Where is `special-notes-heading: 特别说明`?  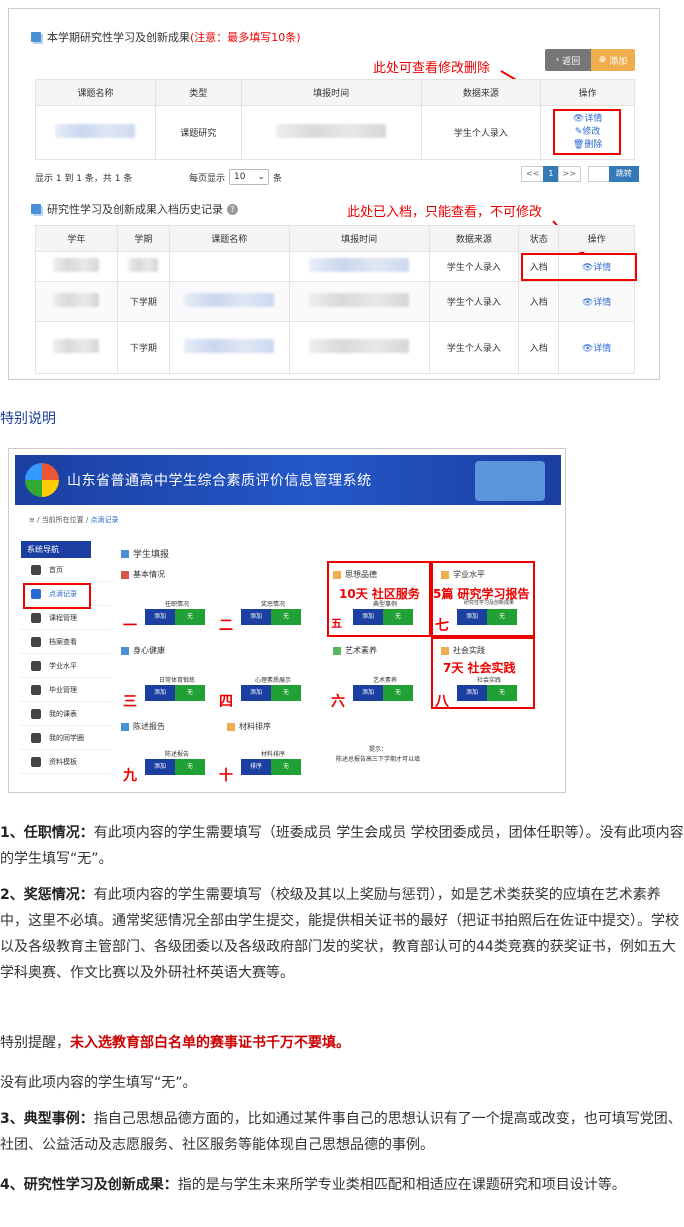 special-notes-heading: 特别说明 is located at coordinates (28, 419).